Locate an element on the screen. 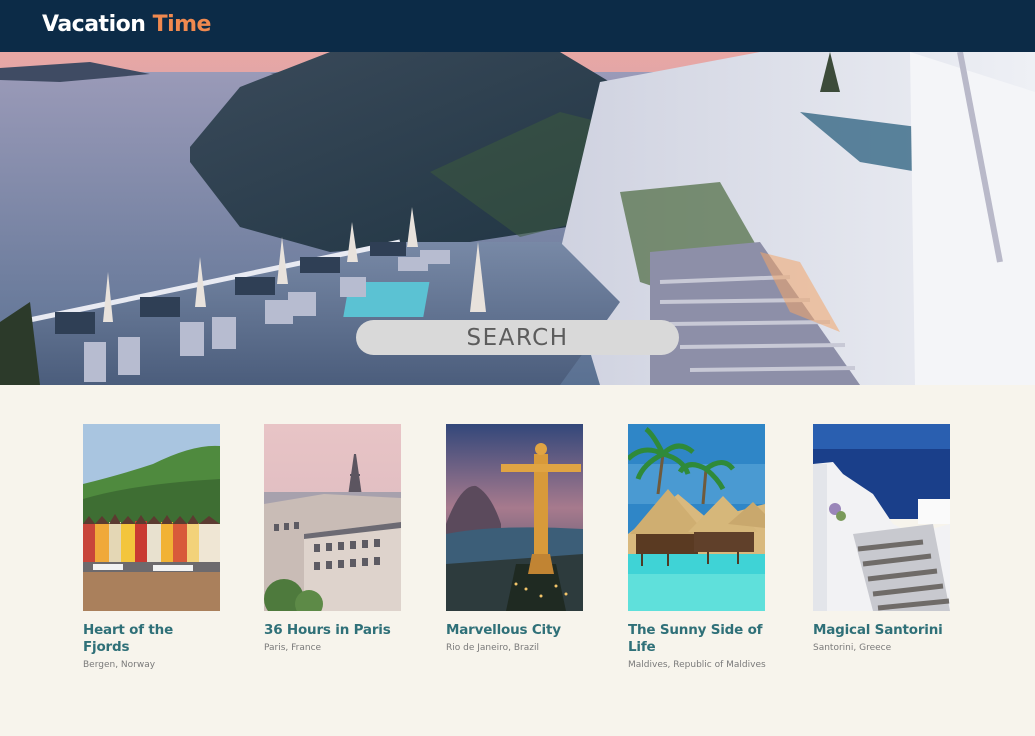  destination-card: Heart of the Fjords Bergen, Norway is located at coordinates (153, 547).